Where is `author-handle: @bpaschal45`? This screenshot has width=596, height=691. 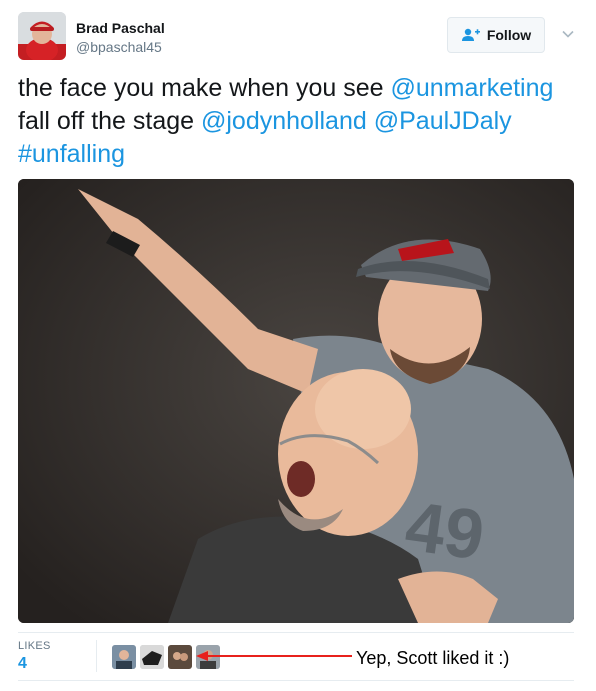 author-handle: @bpaschal45 is located at coordinates (119, 47).